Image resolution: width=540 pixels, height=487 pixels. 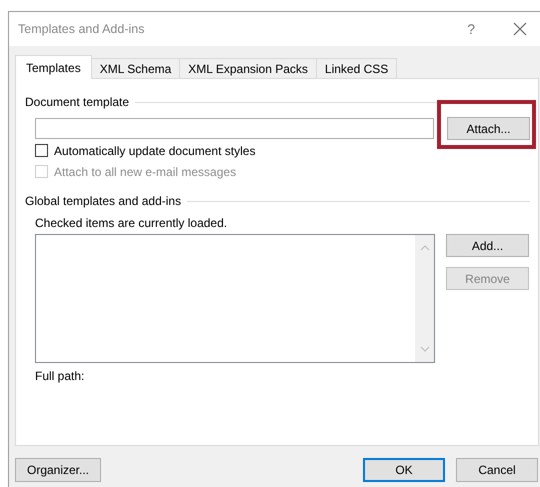 What do you see at coordinates (77, 102) in the screenshot?
I see `section-heading: Document template` at bounding box center [77, 102].